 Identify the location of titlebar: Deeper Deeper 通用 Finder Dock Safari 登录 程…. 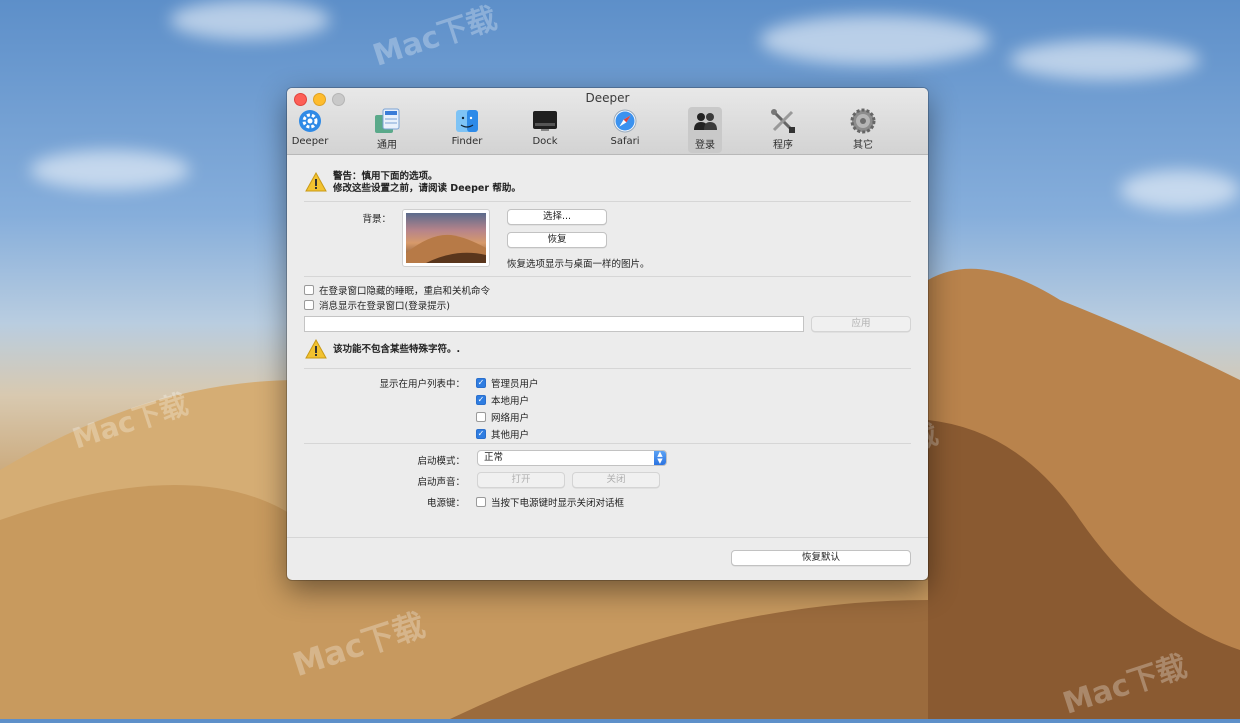
(607, 121).